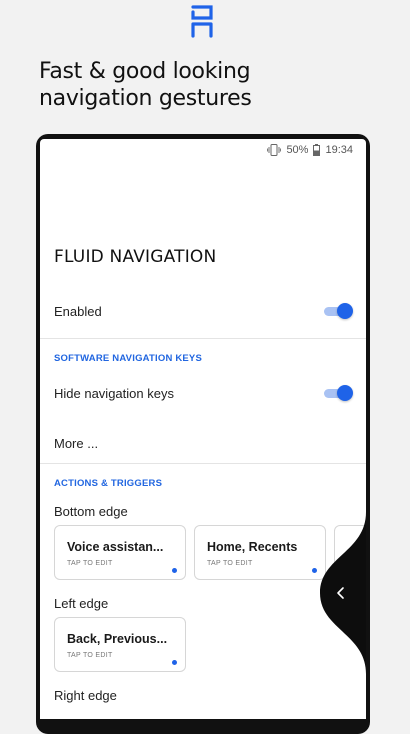 Image resolution: width=410 pixels, height=734 pixels. I want to click on right-edge-label: Right edge, so click(85, 695).